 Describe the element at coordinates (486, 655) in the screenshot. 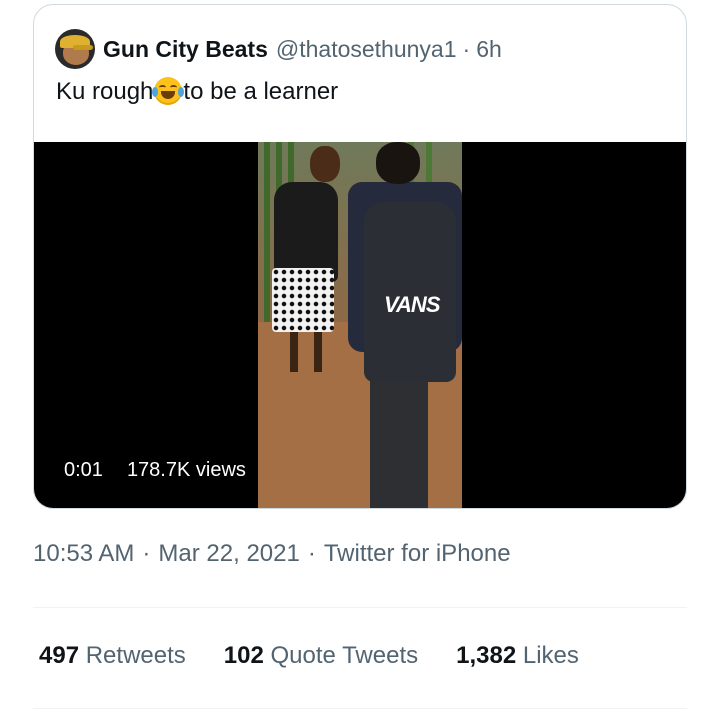

I see `likes-count: 1,382` at that location.